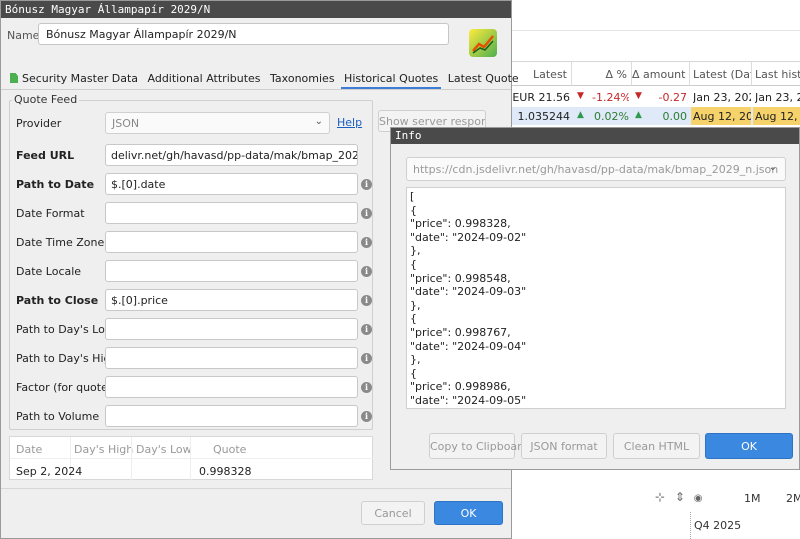  Describe the element at coordinates (67, 358) in the screenshot. I see `path-to-days-high-label: Path to Day's High` at that location.